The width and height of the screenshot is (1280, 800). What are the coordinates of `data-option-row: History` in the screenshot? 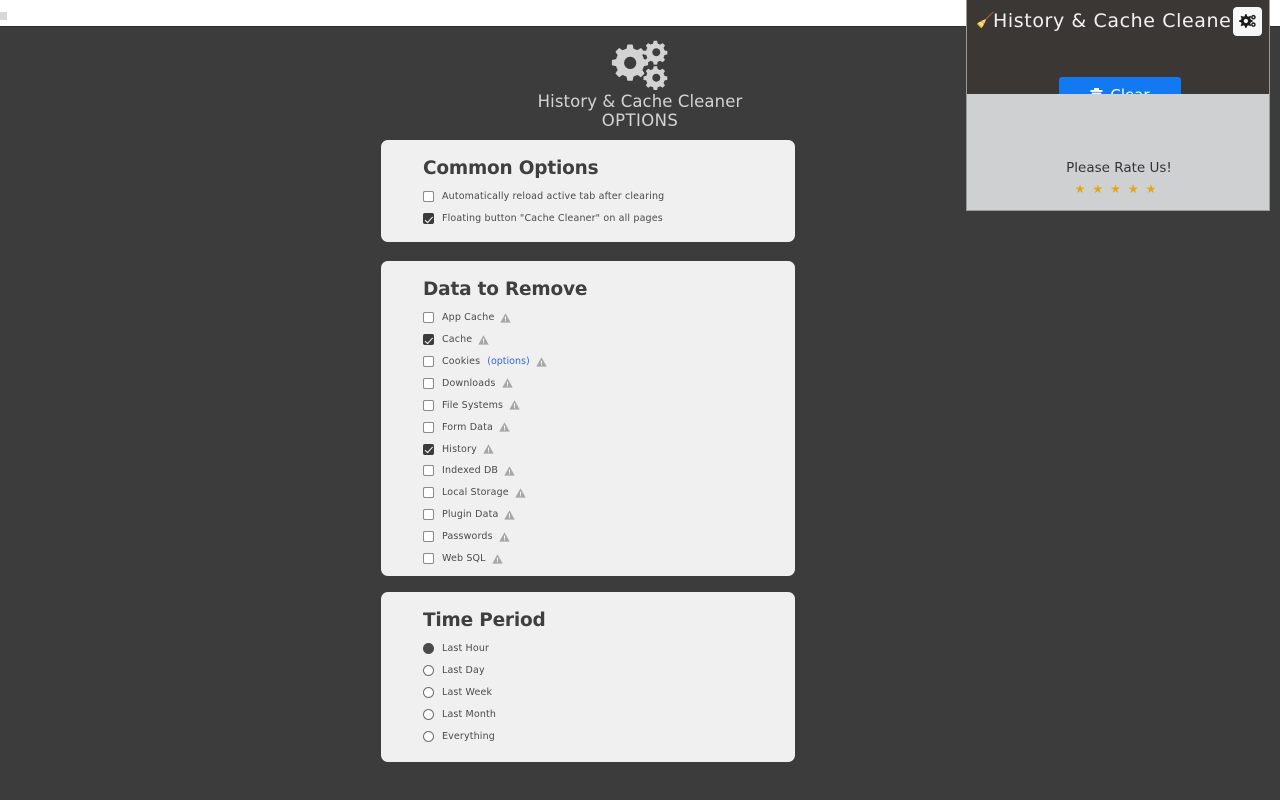 It's located at (588, 449).